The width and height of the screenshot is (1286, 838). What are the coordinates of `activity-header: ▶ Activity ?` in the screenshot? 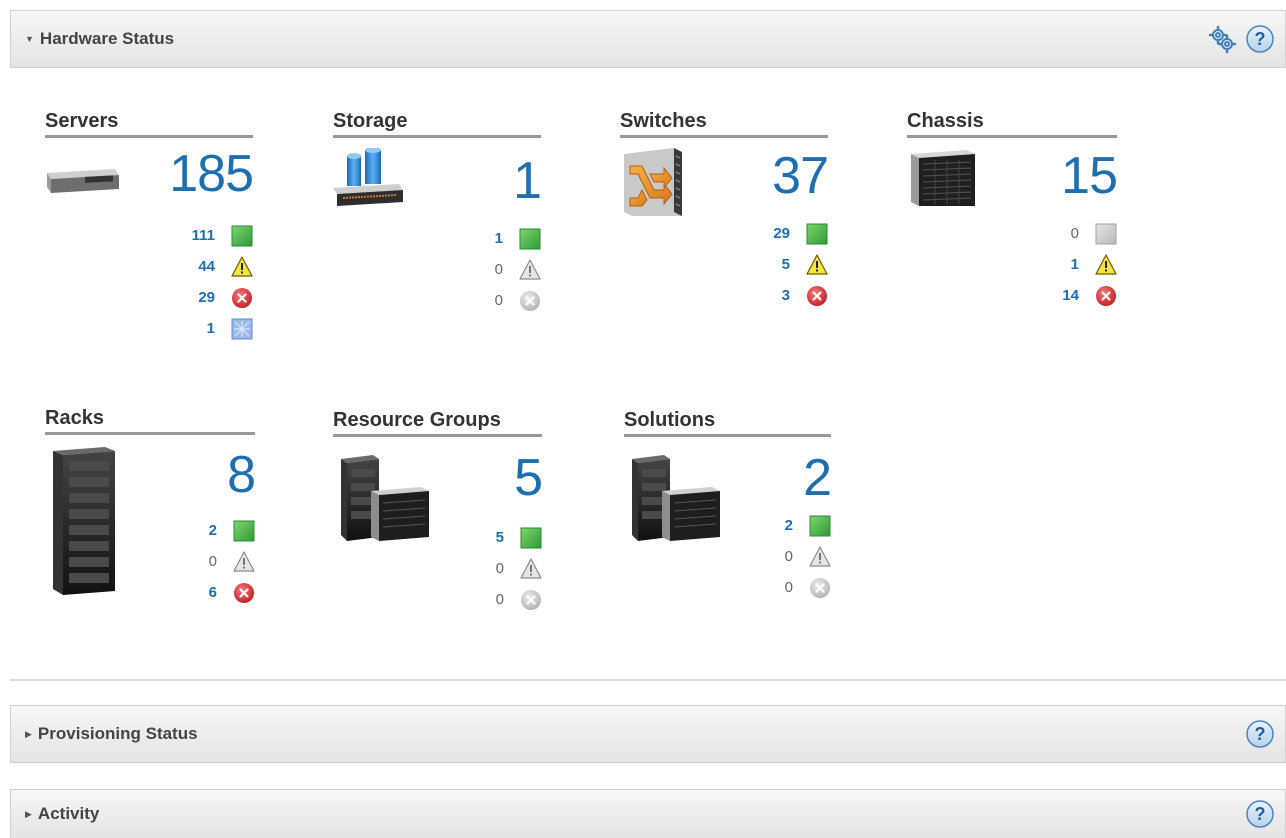 It's located at (648, 813).